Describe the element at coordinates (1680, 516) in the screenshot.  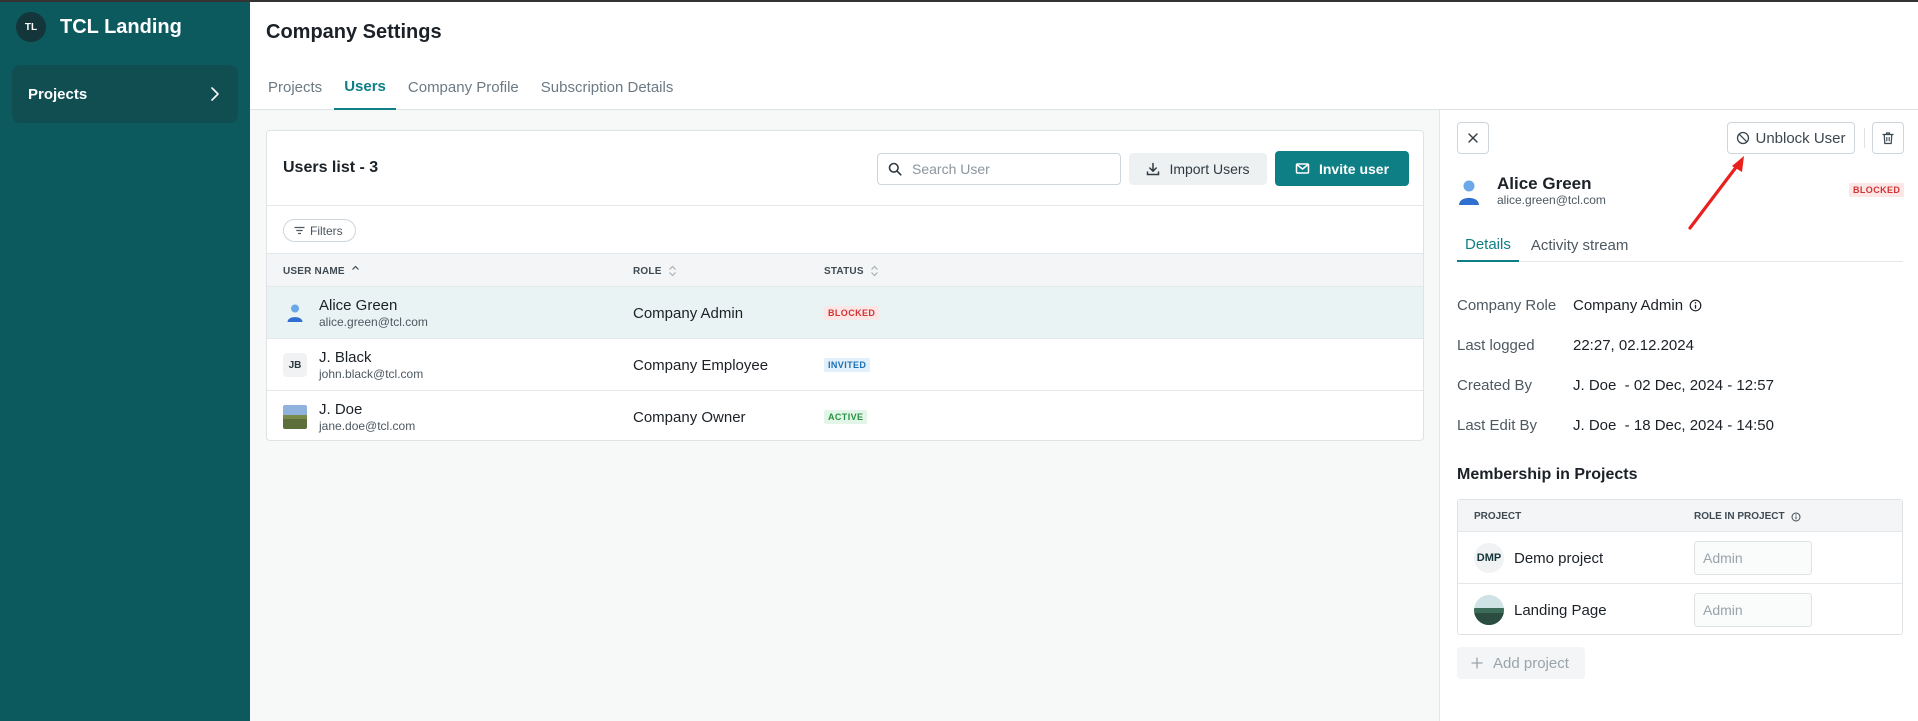
I see `membership-table-header: PROJECT ROLE IN PROJECT` at that location.